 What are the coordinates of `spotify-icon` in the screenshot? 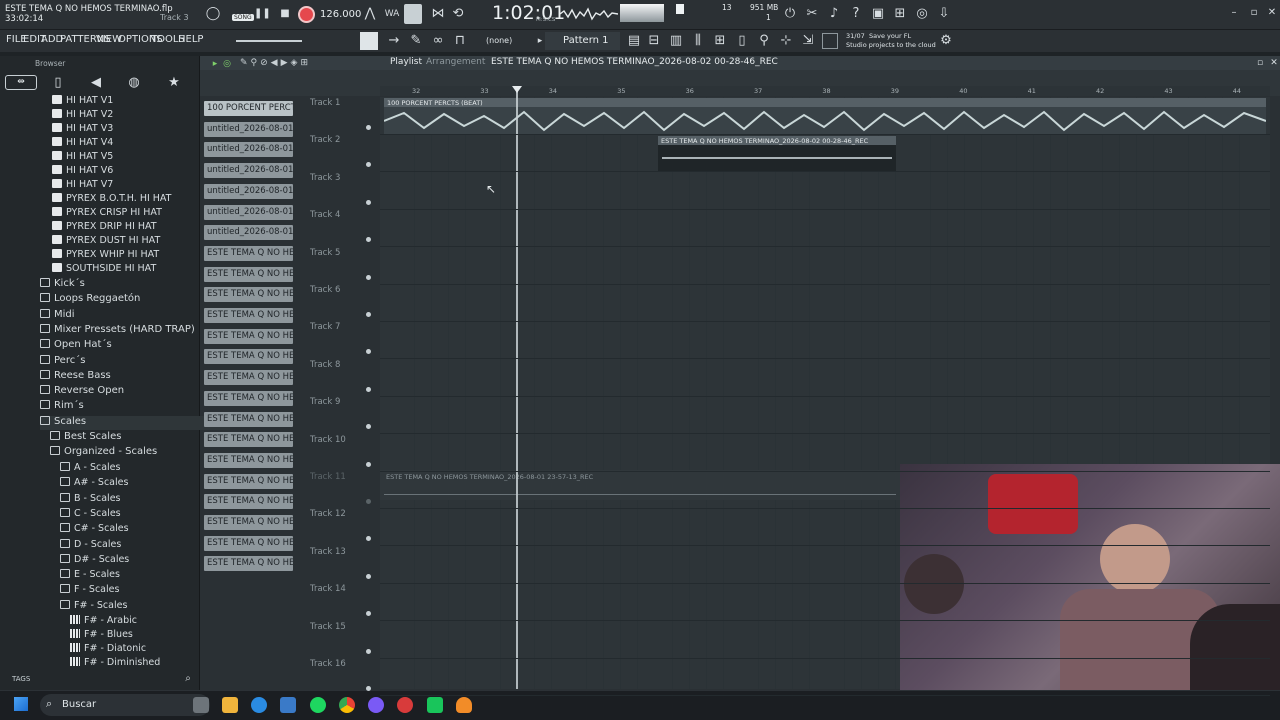 It's located at (318, 705).